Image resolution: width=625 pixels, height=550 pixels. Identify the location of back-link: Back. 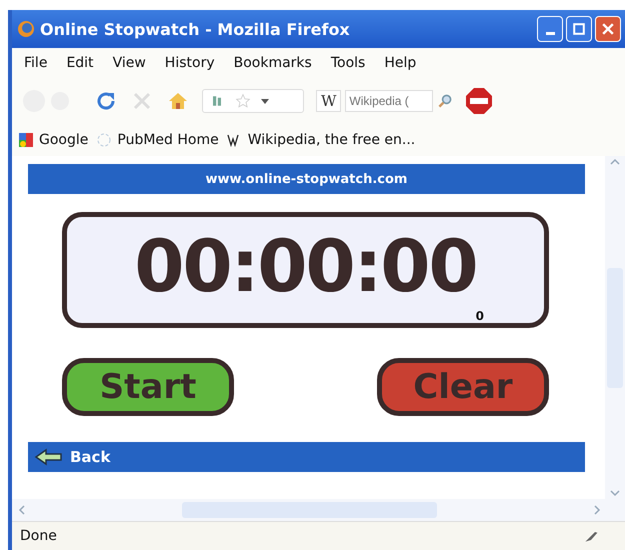
(90, 457).